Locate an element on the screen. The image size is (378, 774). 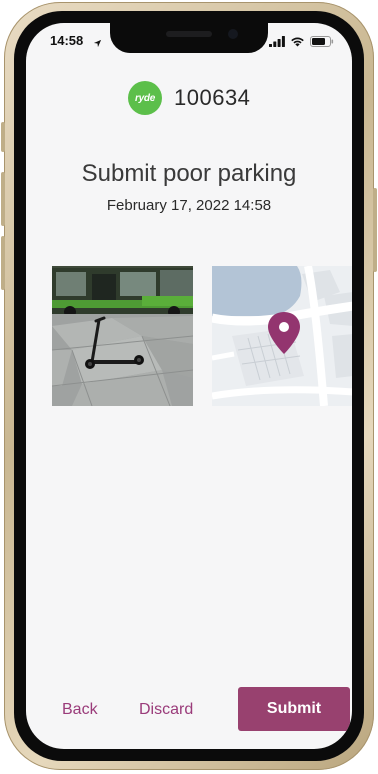
location-arrow-icon is located at coordinates (97, 44).